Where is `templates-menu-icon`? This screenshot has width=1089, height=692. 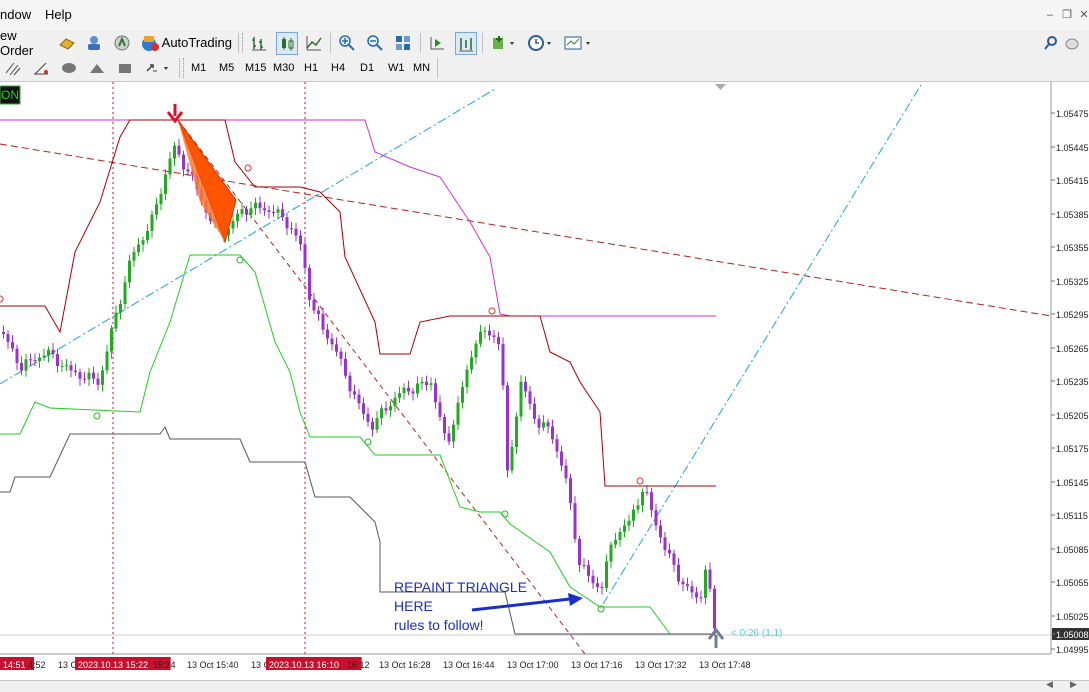
templates-menu-icon is located at coordinates (578, 42).